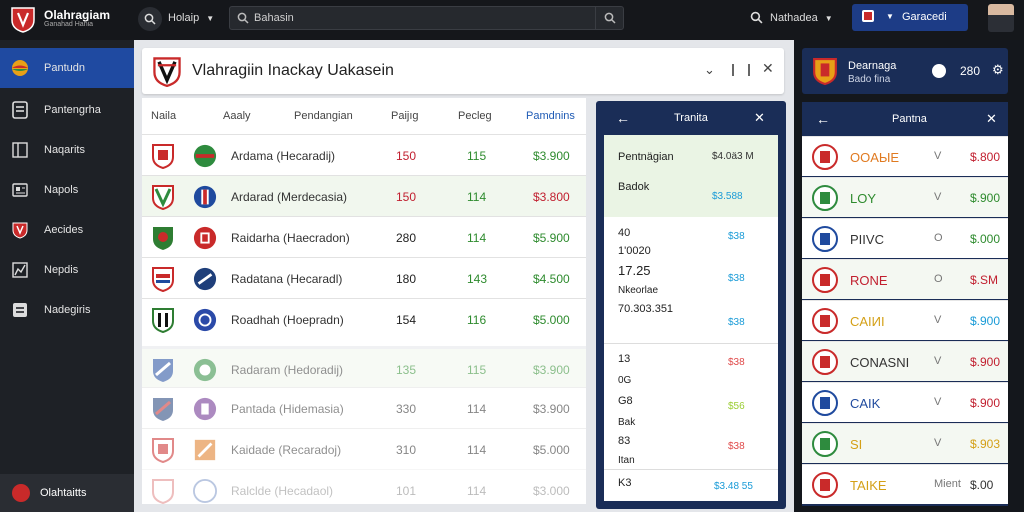 This screenshot has height=512, width=1024. I want to click on table-row: Roadhah (Hoepradn) 154 116 $5.000, so click(364, 318).